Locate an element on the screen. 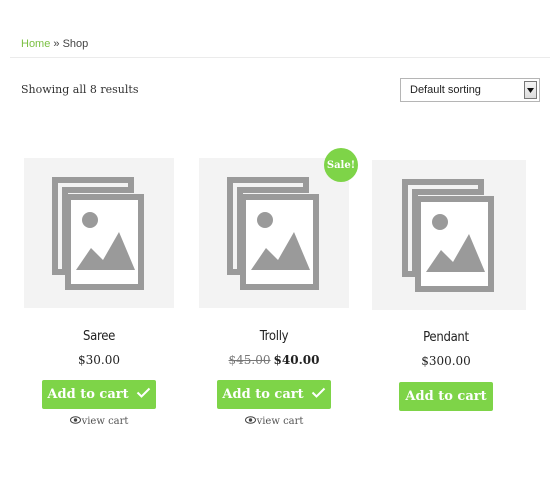  result-count: Showing all 8 results is located at coordinates (80, 89).